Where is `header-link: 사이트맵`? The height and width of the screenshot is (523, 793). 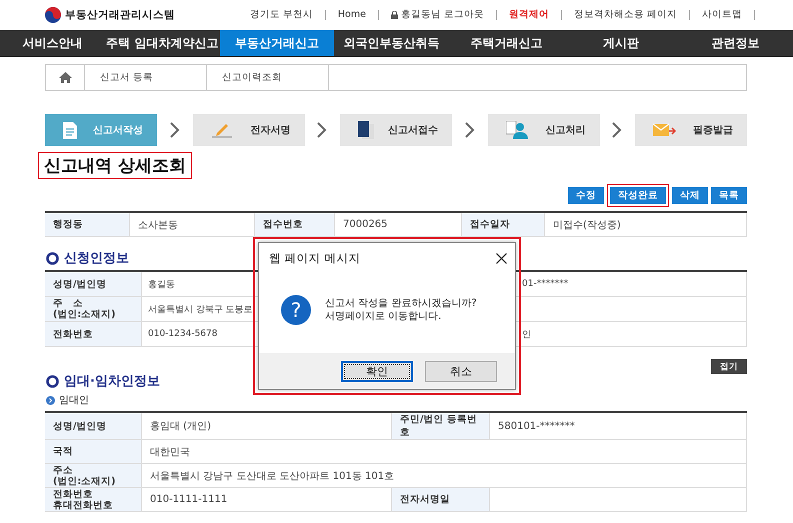 header-link: 사이트맵 is located at coordinates (722, 15).